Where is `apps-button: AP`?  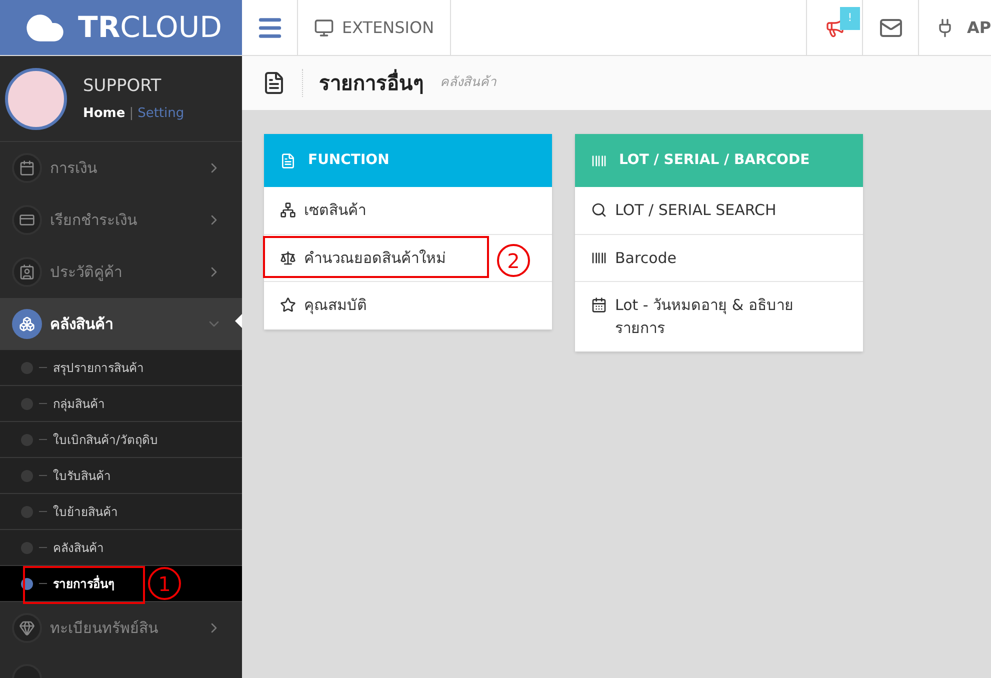 apps-button: AP is located at coordinates (954, 27).